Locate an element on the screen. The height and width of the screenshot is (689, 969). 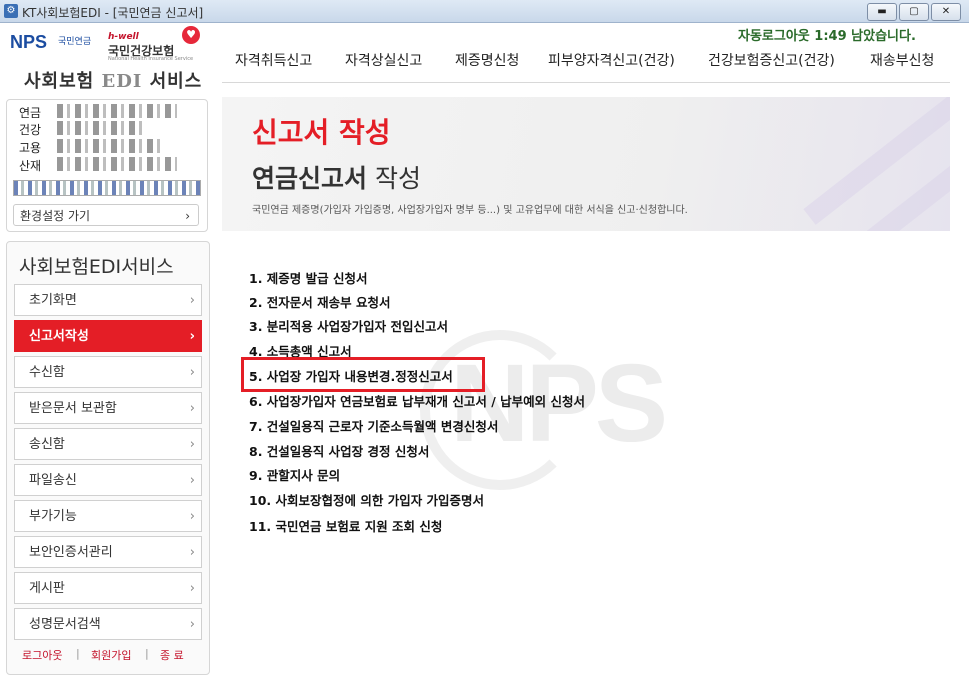
document-link: 10. 사회보장협정에 의한 가입자 가입증명서 is located at coordinates (366, 499).